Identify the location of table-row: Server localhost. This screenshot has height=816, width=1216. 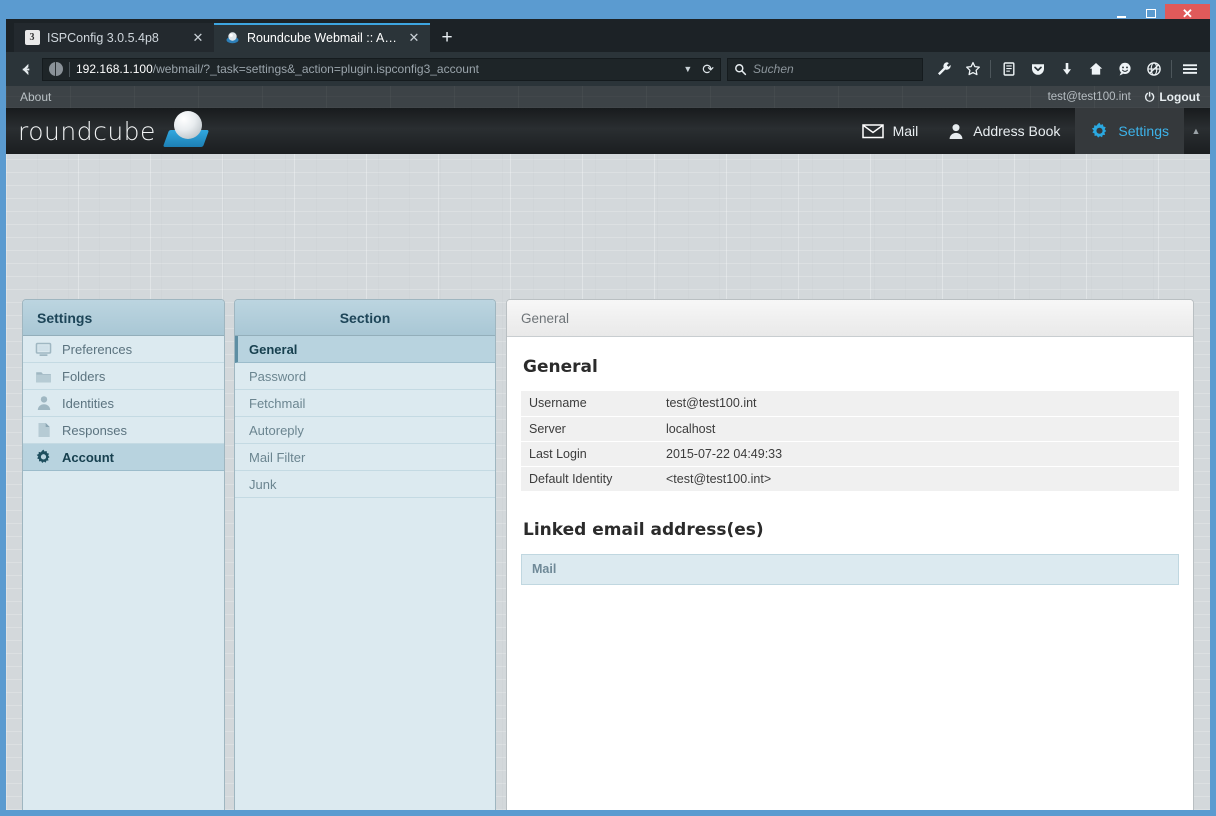
(850, 429).